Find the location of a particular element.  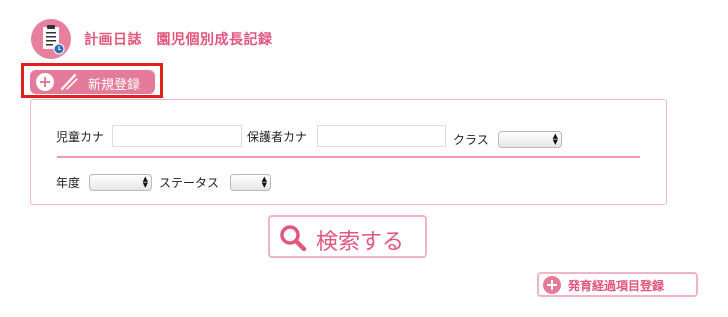

growth-register-label: 発育経過項目登録 is located at coordinates (616, 286).